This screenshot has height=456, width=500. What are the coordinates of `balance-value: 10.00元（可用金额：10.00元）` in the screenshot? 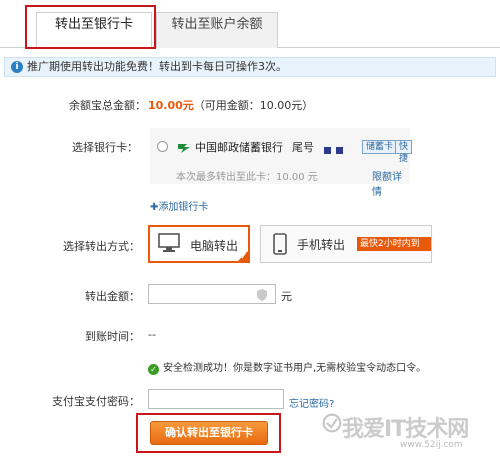 It's located at (230, 105).